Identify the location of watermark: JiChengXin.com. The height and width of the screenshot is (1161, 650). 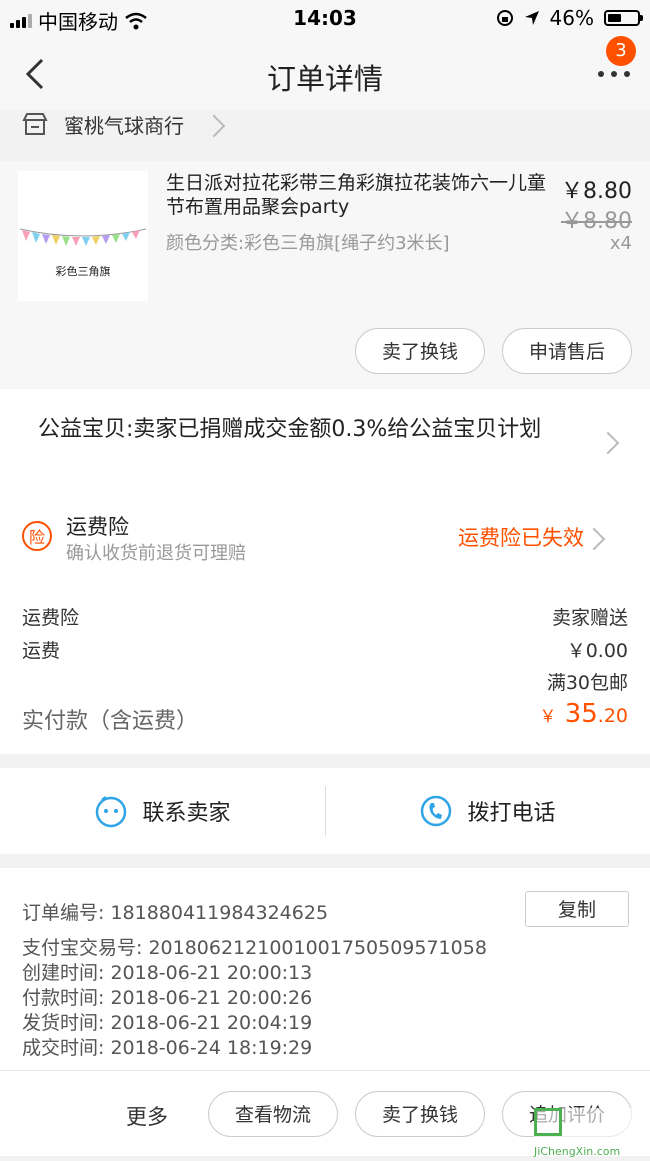
(591, 1133).